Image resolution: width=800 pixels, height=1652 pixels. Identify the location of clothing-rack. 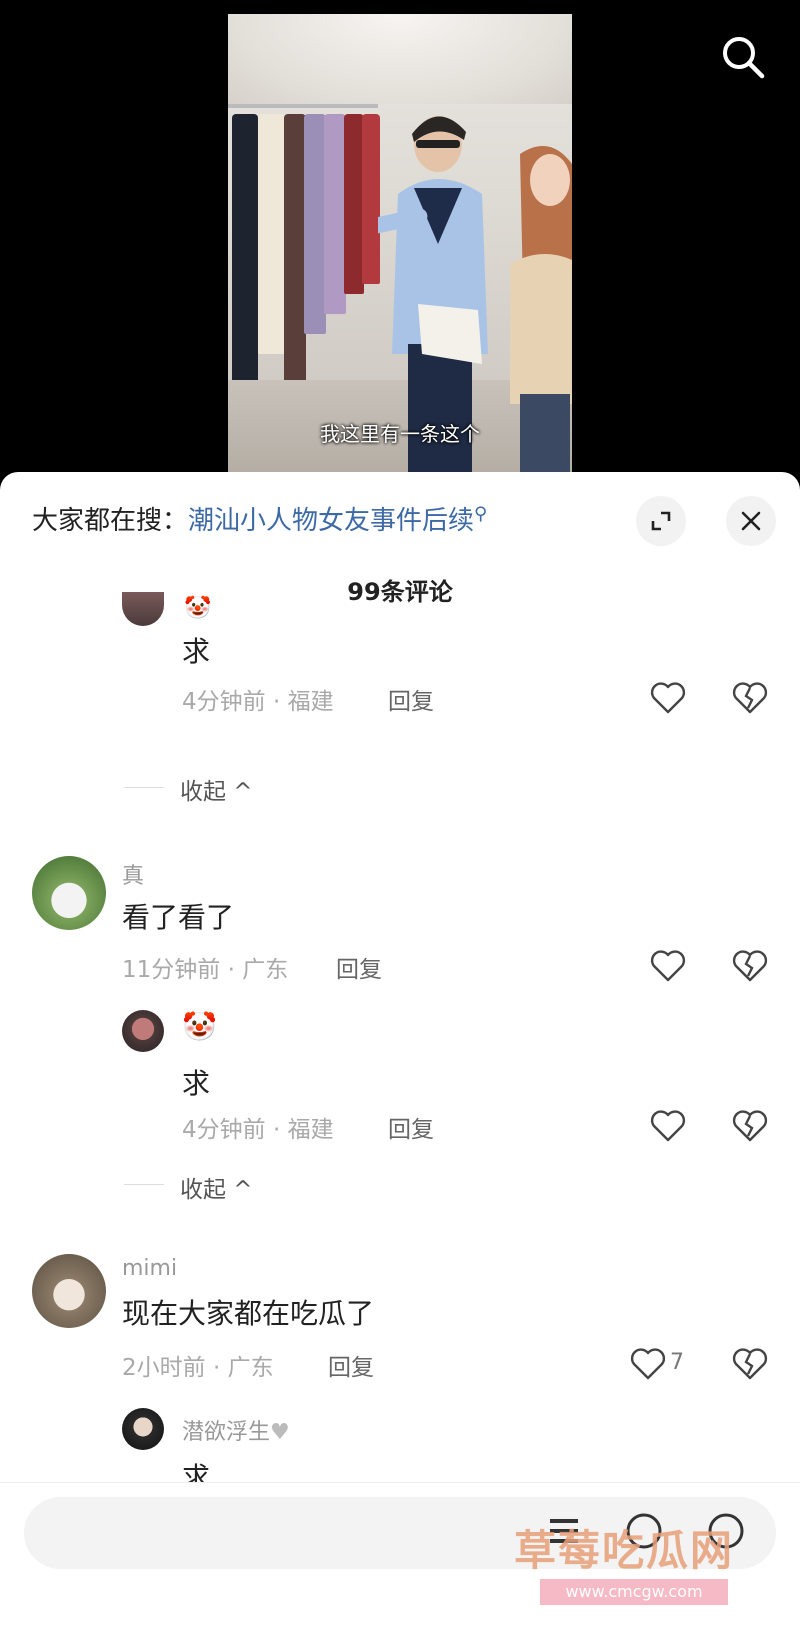
(308, 234).